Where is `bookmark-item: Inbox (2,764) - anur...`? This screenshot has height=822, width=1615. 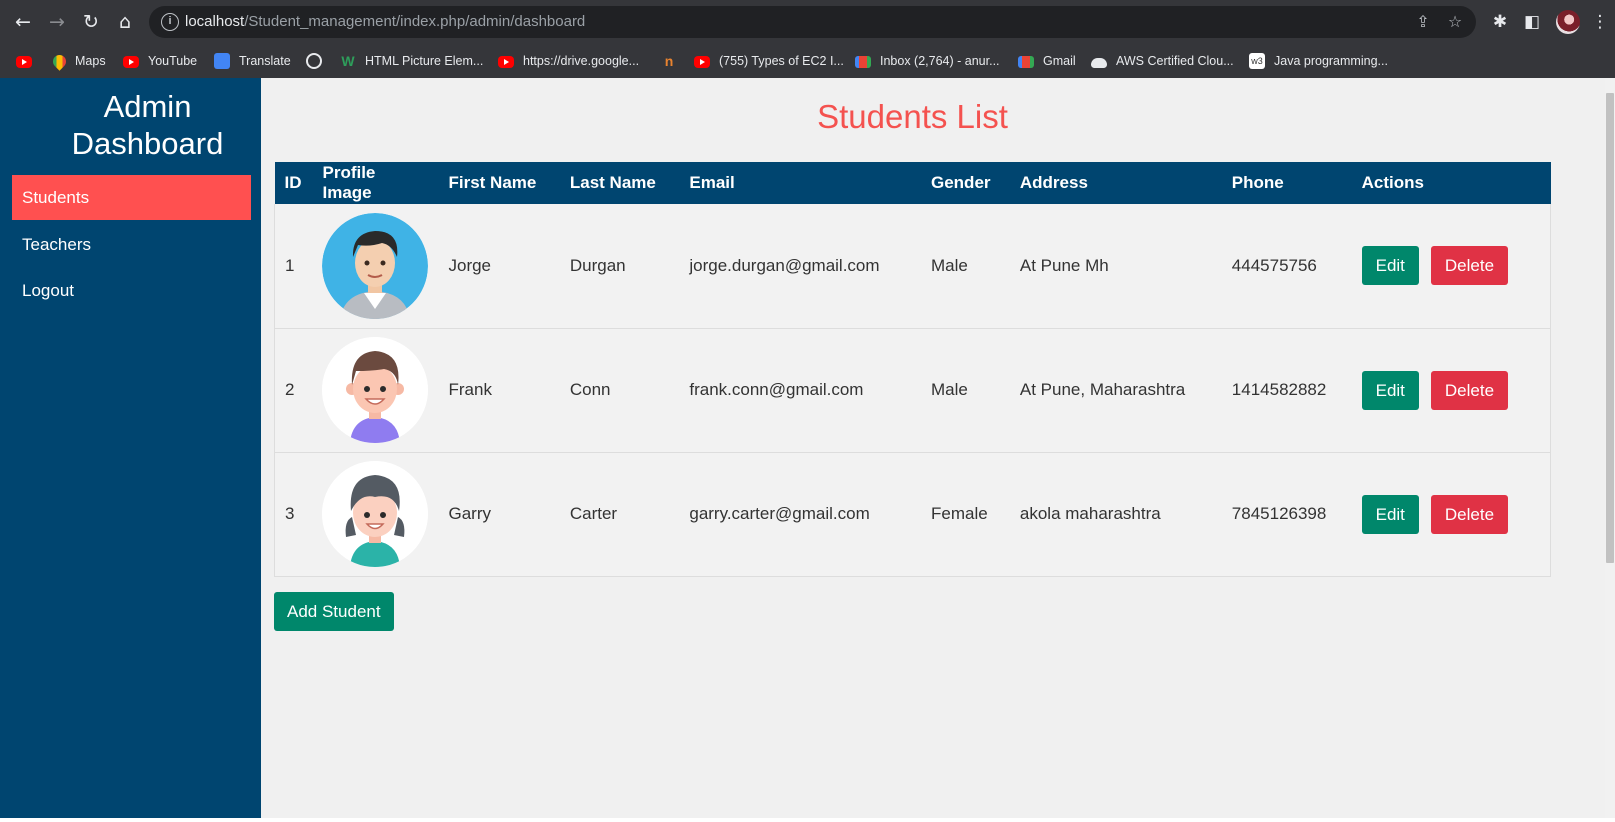 bookmark-item: Inbox (2,764) - anur... is located at coordinates (927, 61).